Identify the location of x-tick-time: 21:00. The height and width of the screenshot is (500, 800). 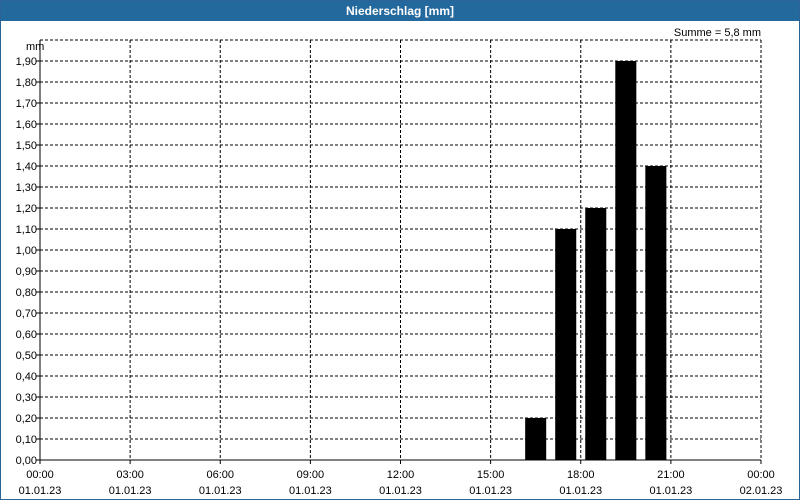
(671, 475).